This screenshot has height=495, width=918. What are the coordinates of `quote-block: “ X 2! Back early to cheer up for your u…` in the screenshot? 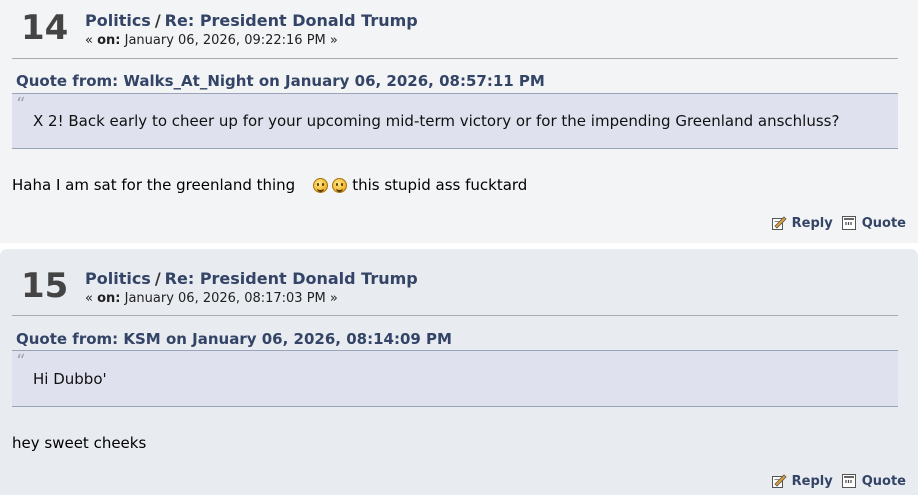 It's located at (455, 121).